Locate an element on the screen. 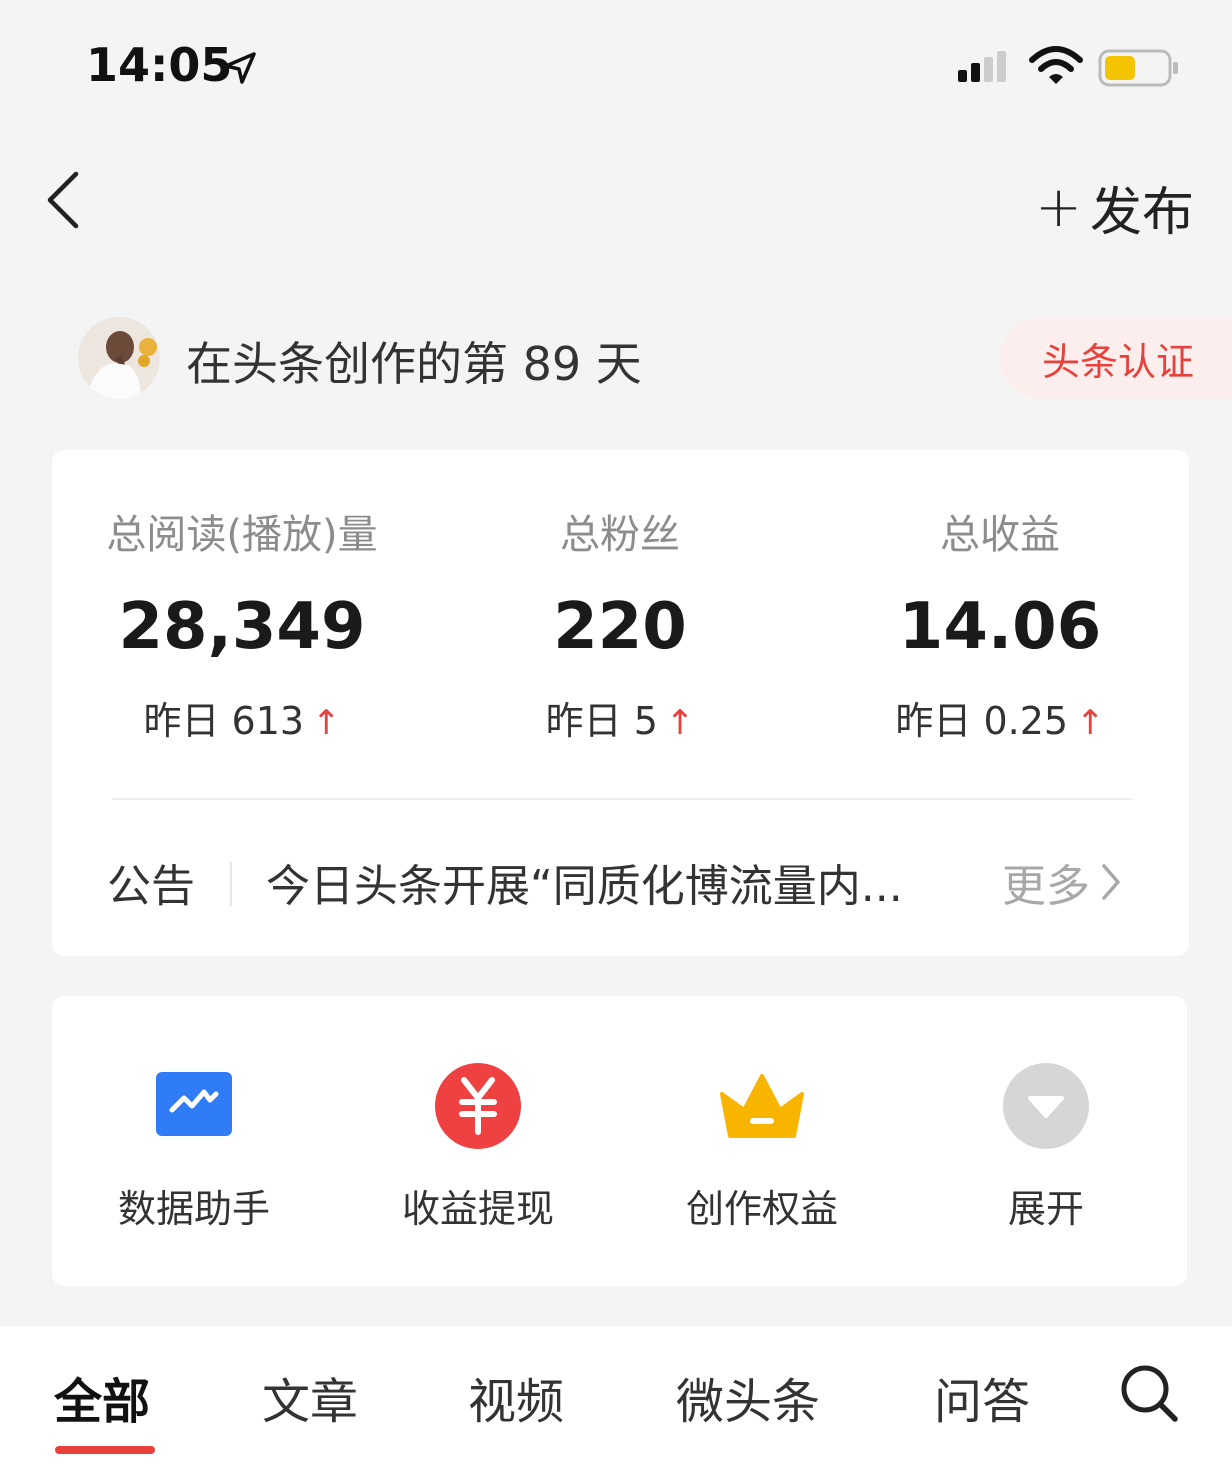 This screenshot has height=1468, width=1232. expand-icon is located at coordinates (1046, 1106).